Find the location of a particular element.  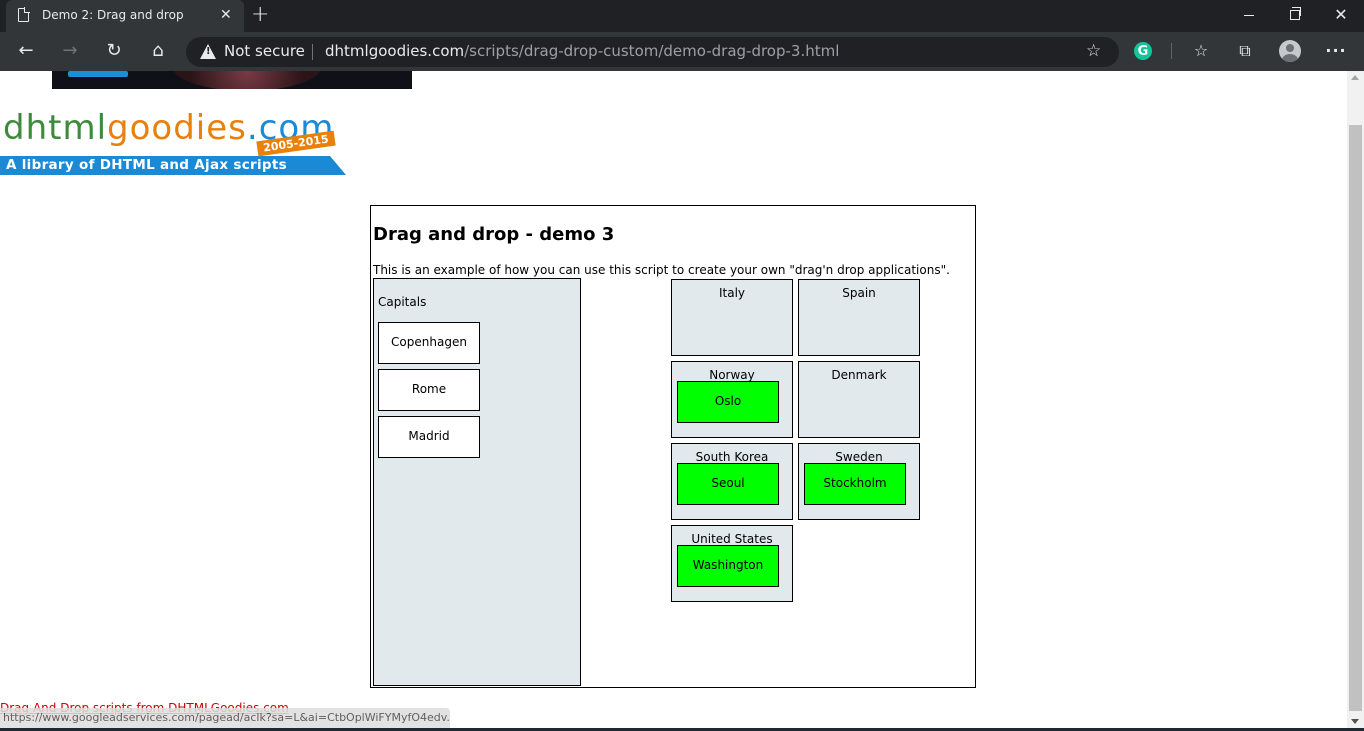

city-item-seoul: Seoul is located at coordinates (728, 484).